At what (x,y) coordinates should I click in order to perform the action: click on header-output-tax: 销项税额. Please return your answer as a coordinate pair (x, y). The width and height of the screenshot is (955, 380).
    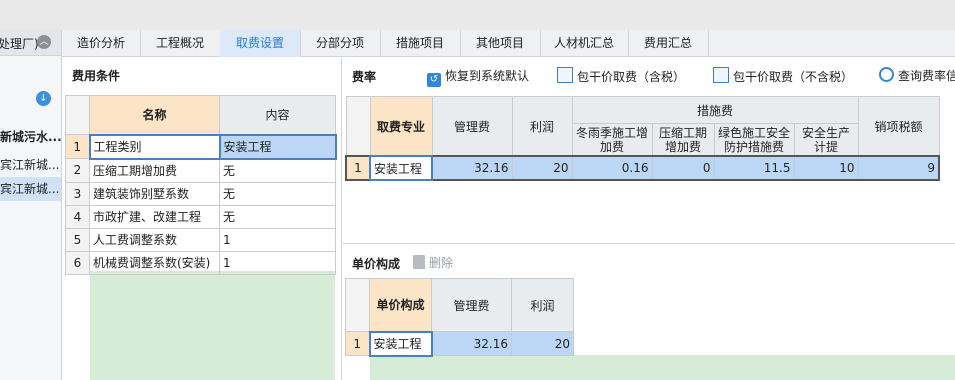
    Looking at the image, I should click on (898, 126).